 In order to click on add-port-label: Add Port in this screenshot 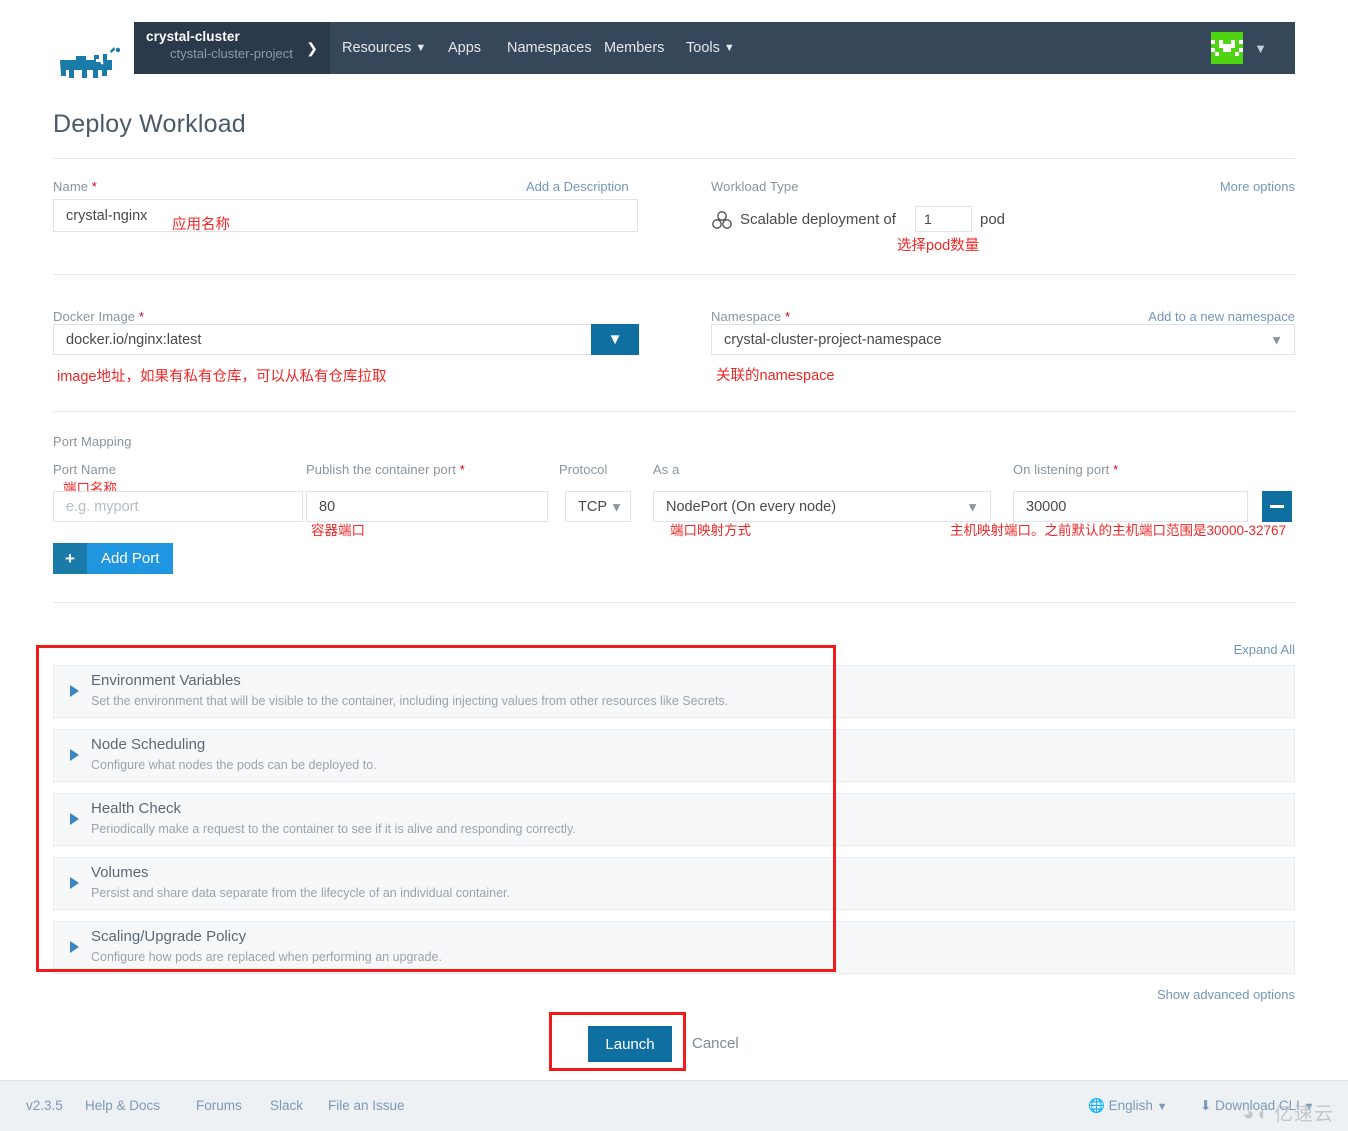, I will do `click(130, 558)`.